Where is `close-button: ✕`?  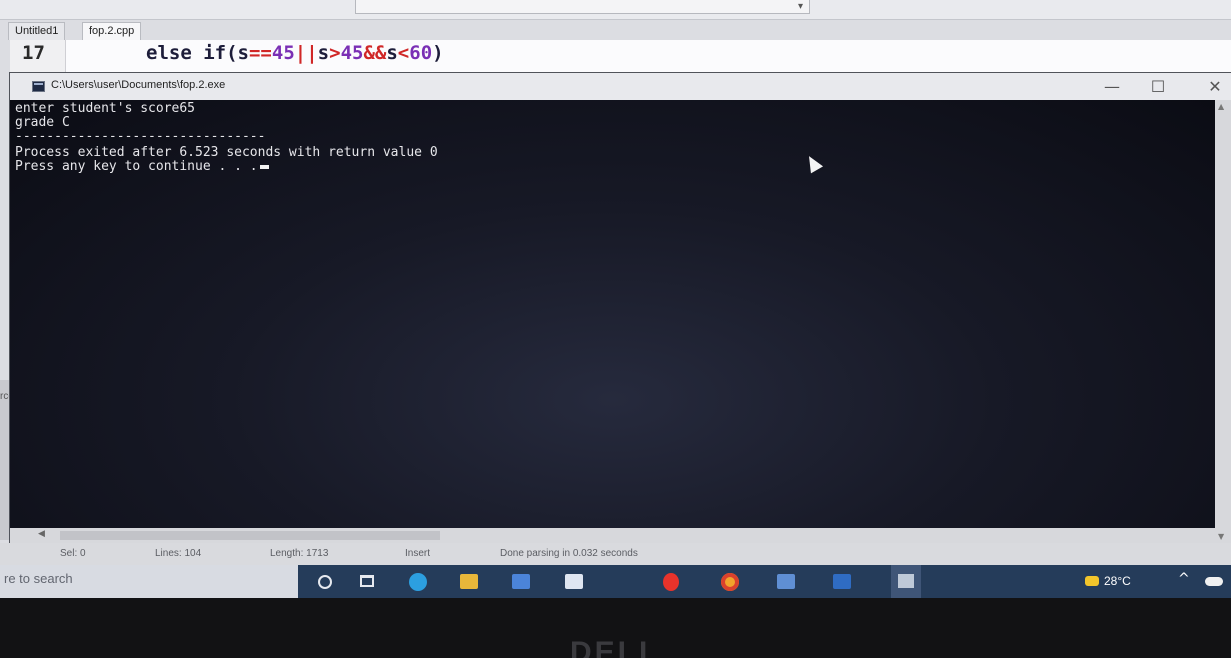 close-button: ✕ is located at coordinates (1213, 87).